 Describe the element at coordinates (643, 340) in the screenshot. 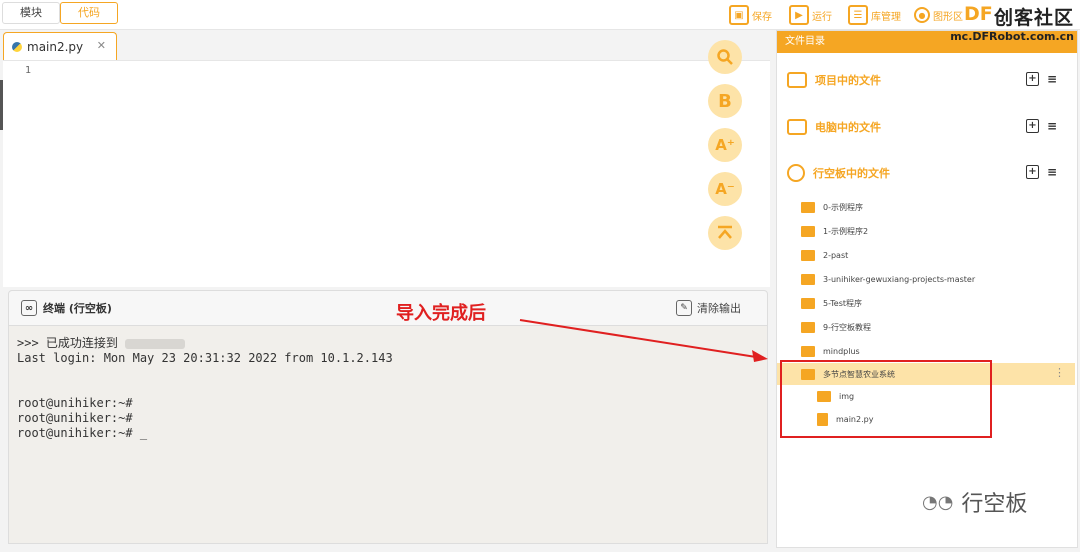

I see `annotation-arrow` at that location.